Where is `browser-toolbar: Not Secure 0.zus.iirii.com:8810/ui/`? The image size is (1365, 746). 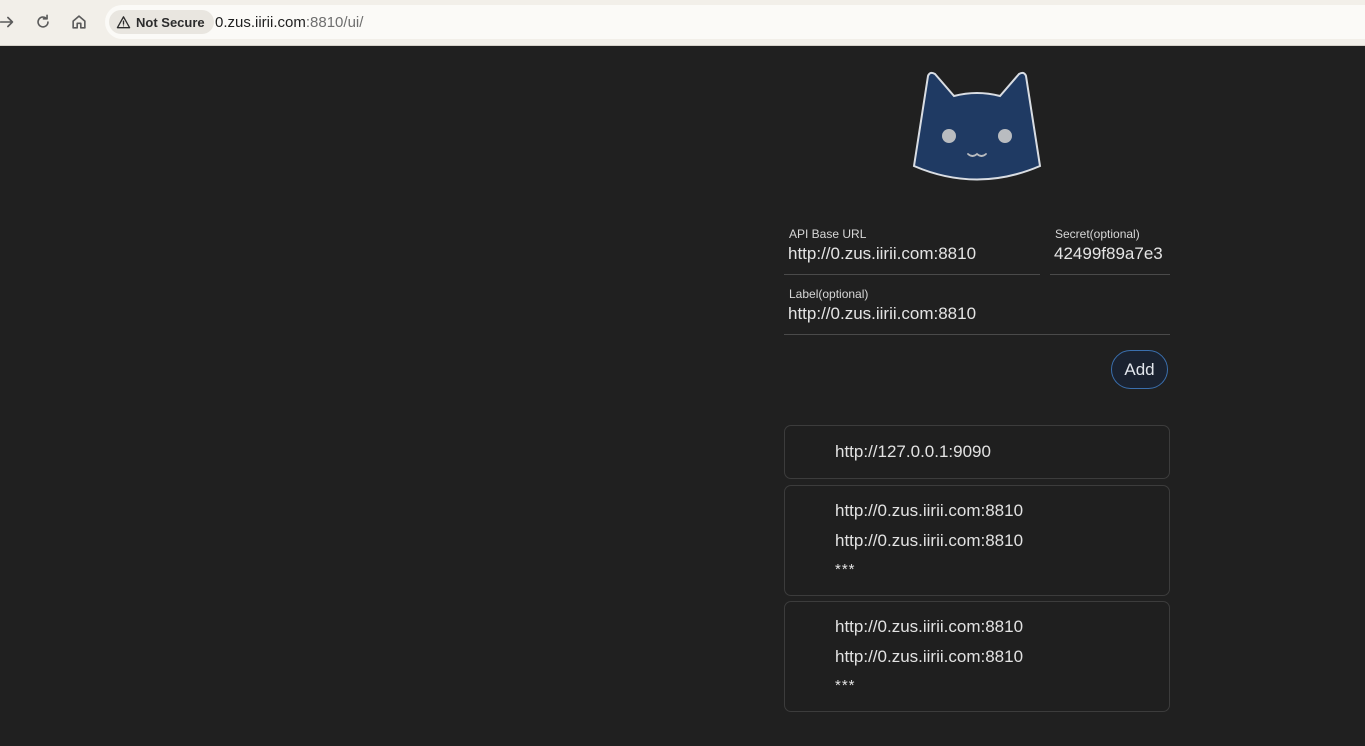
browser-toolbar: Not Secure 0.zus.iirii.com:8810/ui/ is located at coordinates (682, 23).